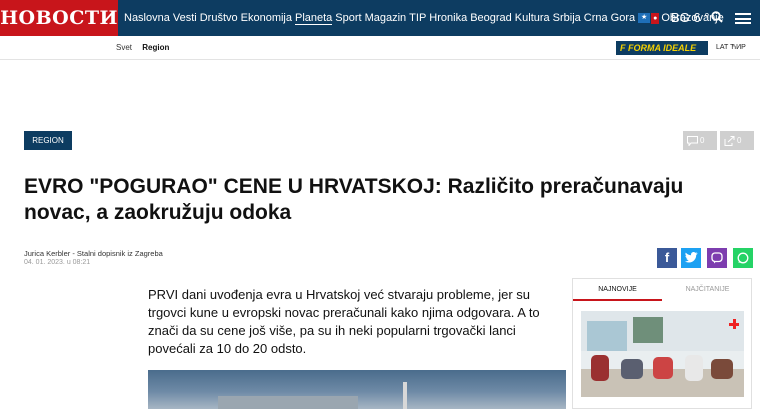  I want to click on nav-item-hronika: Hronika, so click(448, 18).